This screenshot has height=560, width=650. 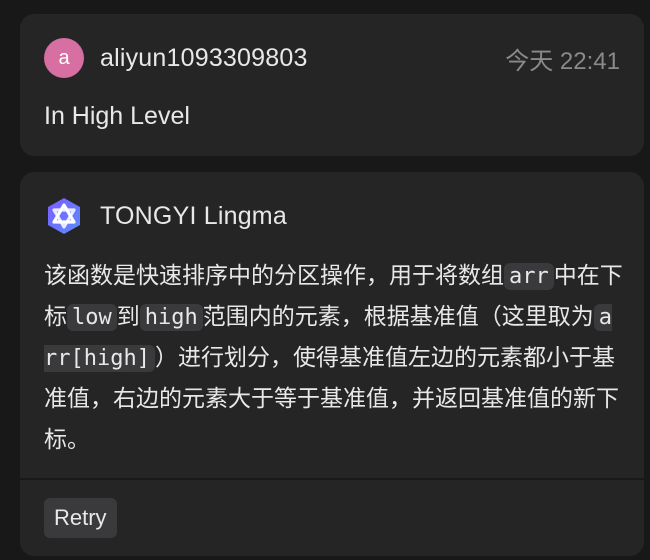 I want to click on assistant-message-header: TONGYI Lingma, so click(x=332, y=216).